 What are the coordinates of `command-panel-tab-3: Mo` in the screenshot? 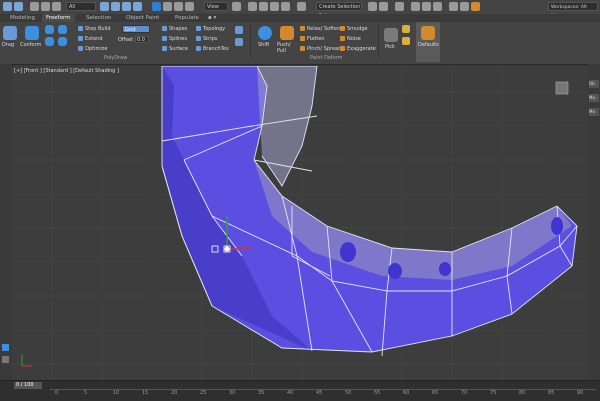 It's located at (594, 112).